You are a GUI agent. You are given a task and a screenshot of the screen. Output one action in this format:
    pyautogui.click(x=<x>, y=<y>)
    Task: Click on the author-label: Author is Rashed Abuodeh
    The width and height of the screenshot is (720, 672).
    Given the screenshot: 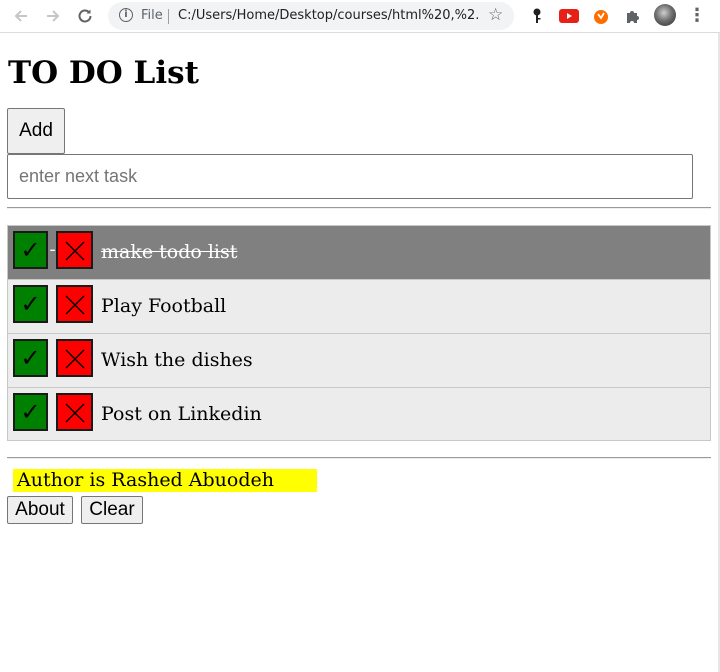 What is the action you would take?
    pyautogui.click(x=165, y=480)
    